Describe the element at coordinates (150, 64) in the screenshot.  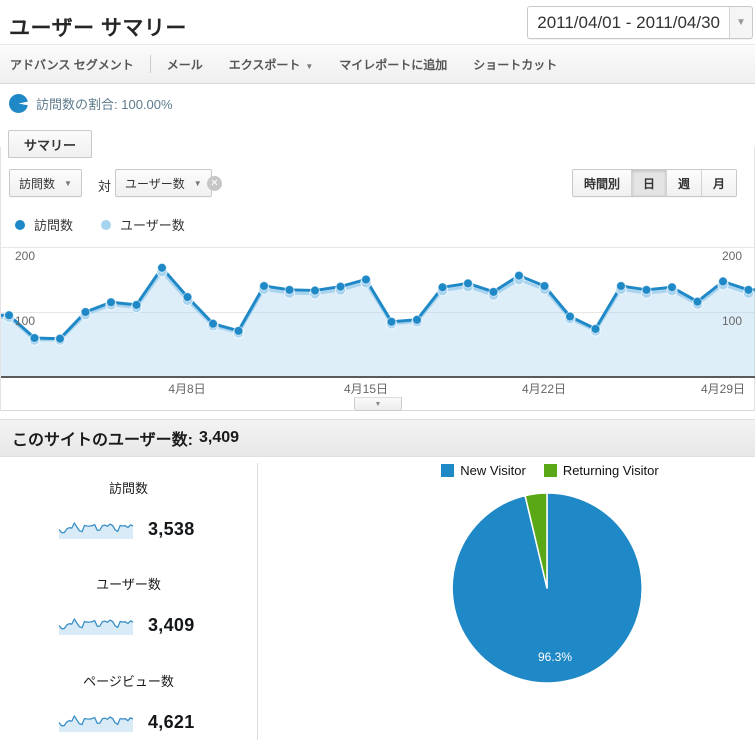
I see `toolbar-divider` at that location.